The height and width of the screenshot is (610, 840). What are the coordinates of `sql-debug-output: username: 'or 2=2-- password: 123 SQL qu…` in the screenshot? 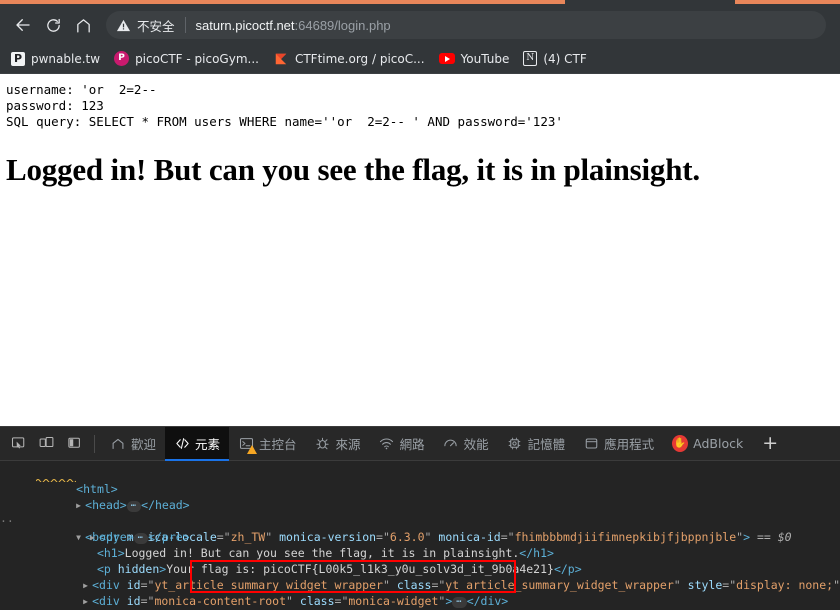 It's located at (284, 105).